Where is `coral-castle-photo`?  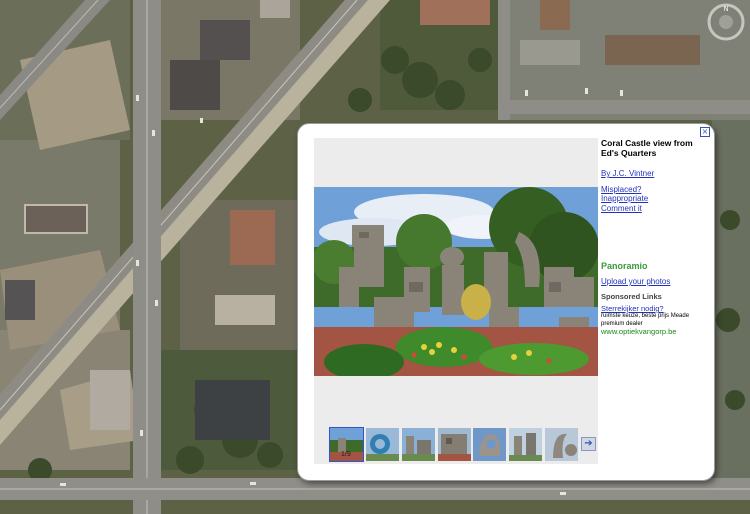 coral-castle-photo is located at coordinates (456, 281).